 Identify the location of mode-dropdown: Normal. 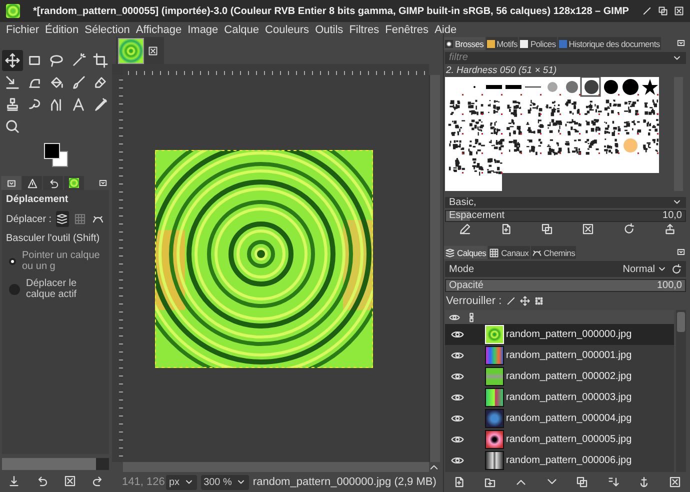
(644, 269).